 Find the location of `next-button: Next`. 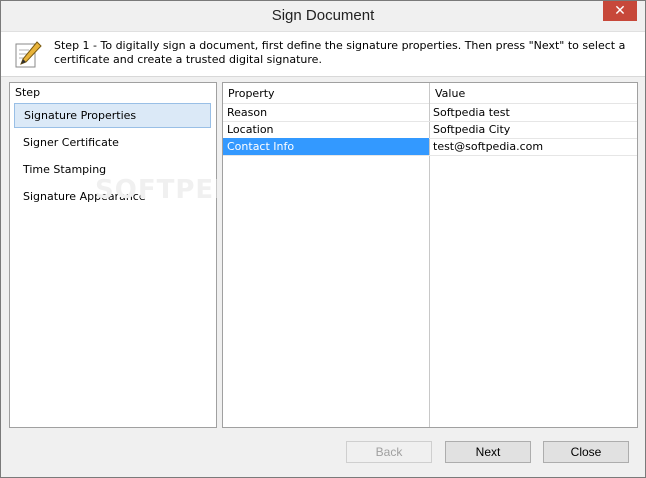

next-button: Next is located at coordinates (488, 452).